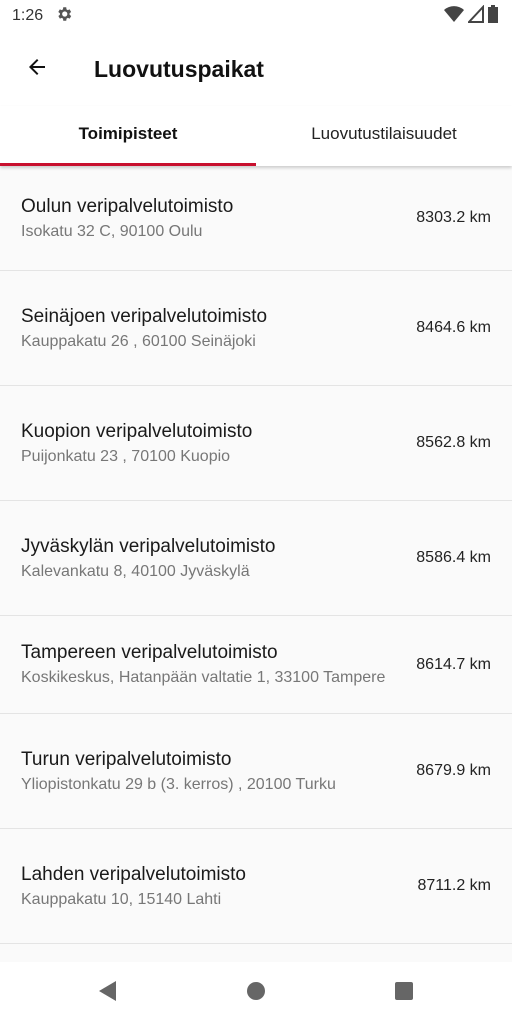 The image size is (512, 1024). I want to click on office-distance: 8464.6 km, so click(453, 327).